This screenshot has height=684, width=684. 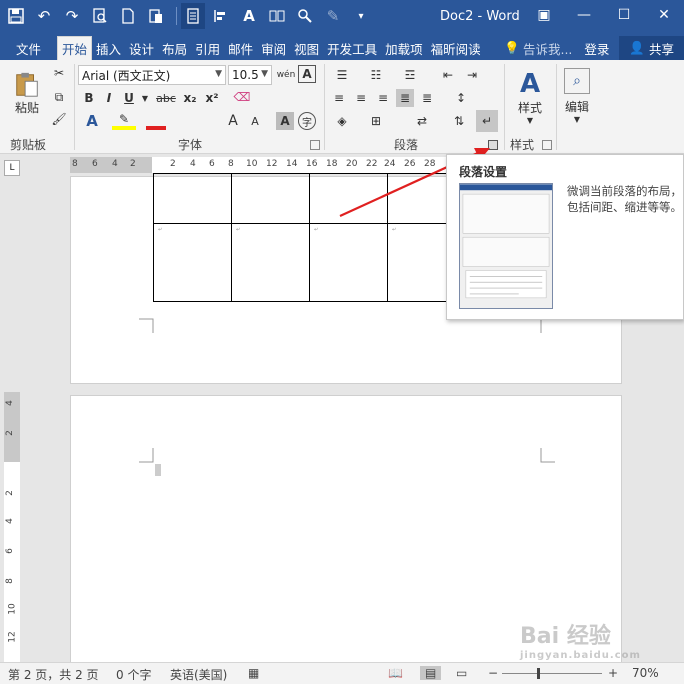 I want to click on save-icon, so click(x=16, y=16).